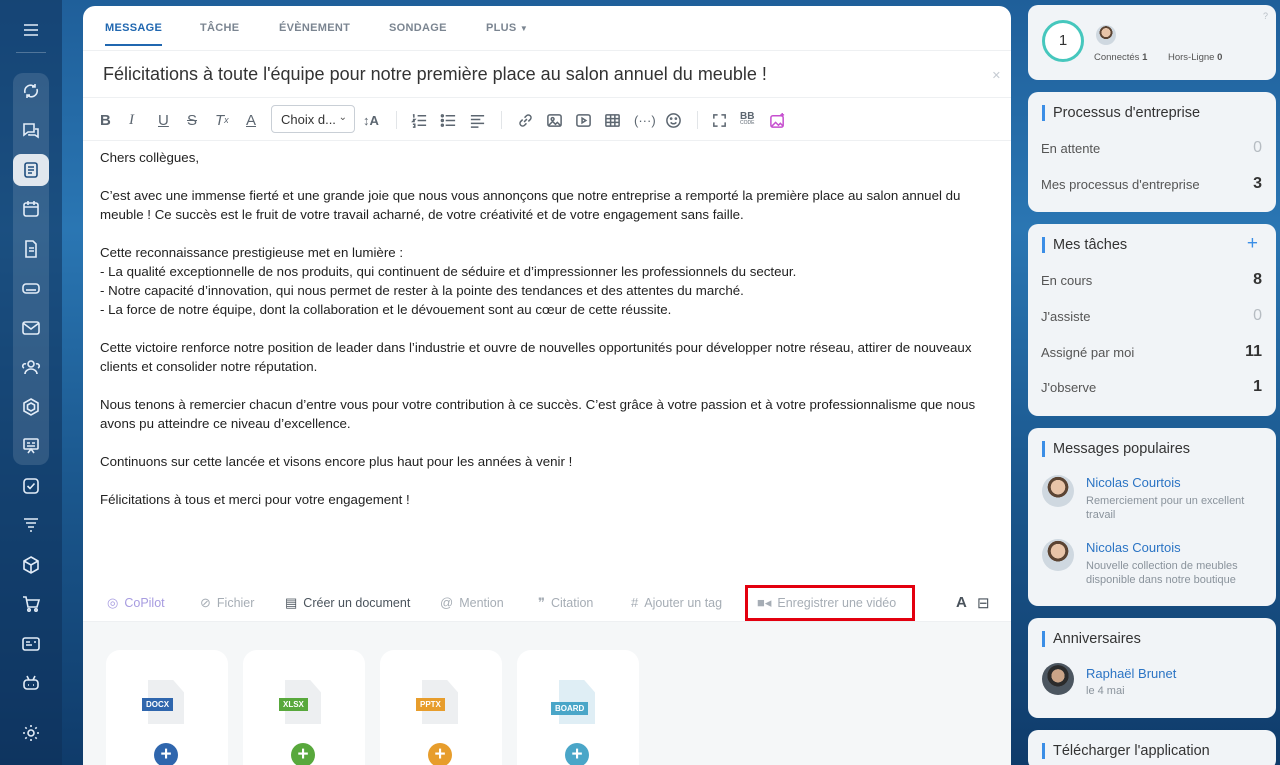  What do you see at coordinates (996, 75) in the screenshot?
I see `close-icon: ✕` at bounding box center [996, 75].